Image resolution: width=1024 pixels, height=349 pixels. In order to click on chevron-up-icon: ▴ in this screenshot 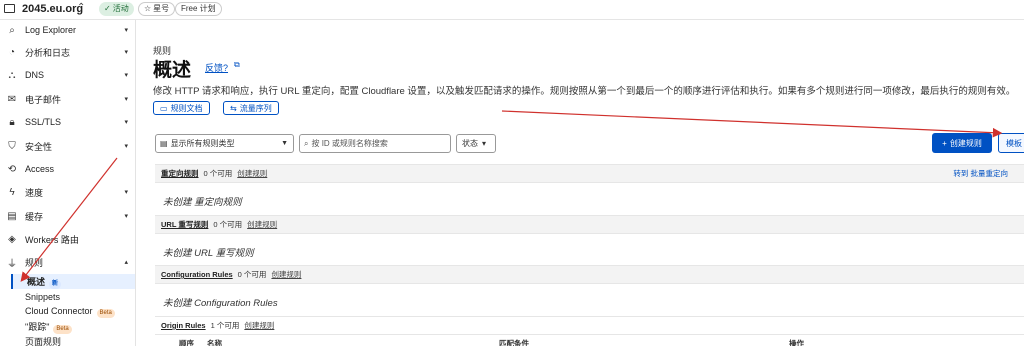, I will do `click(126, 262)`.